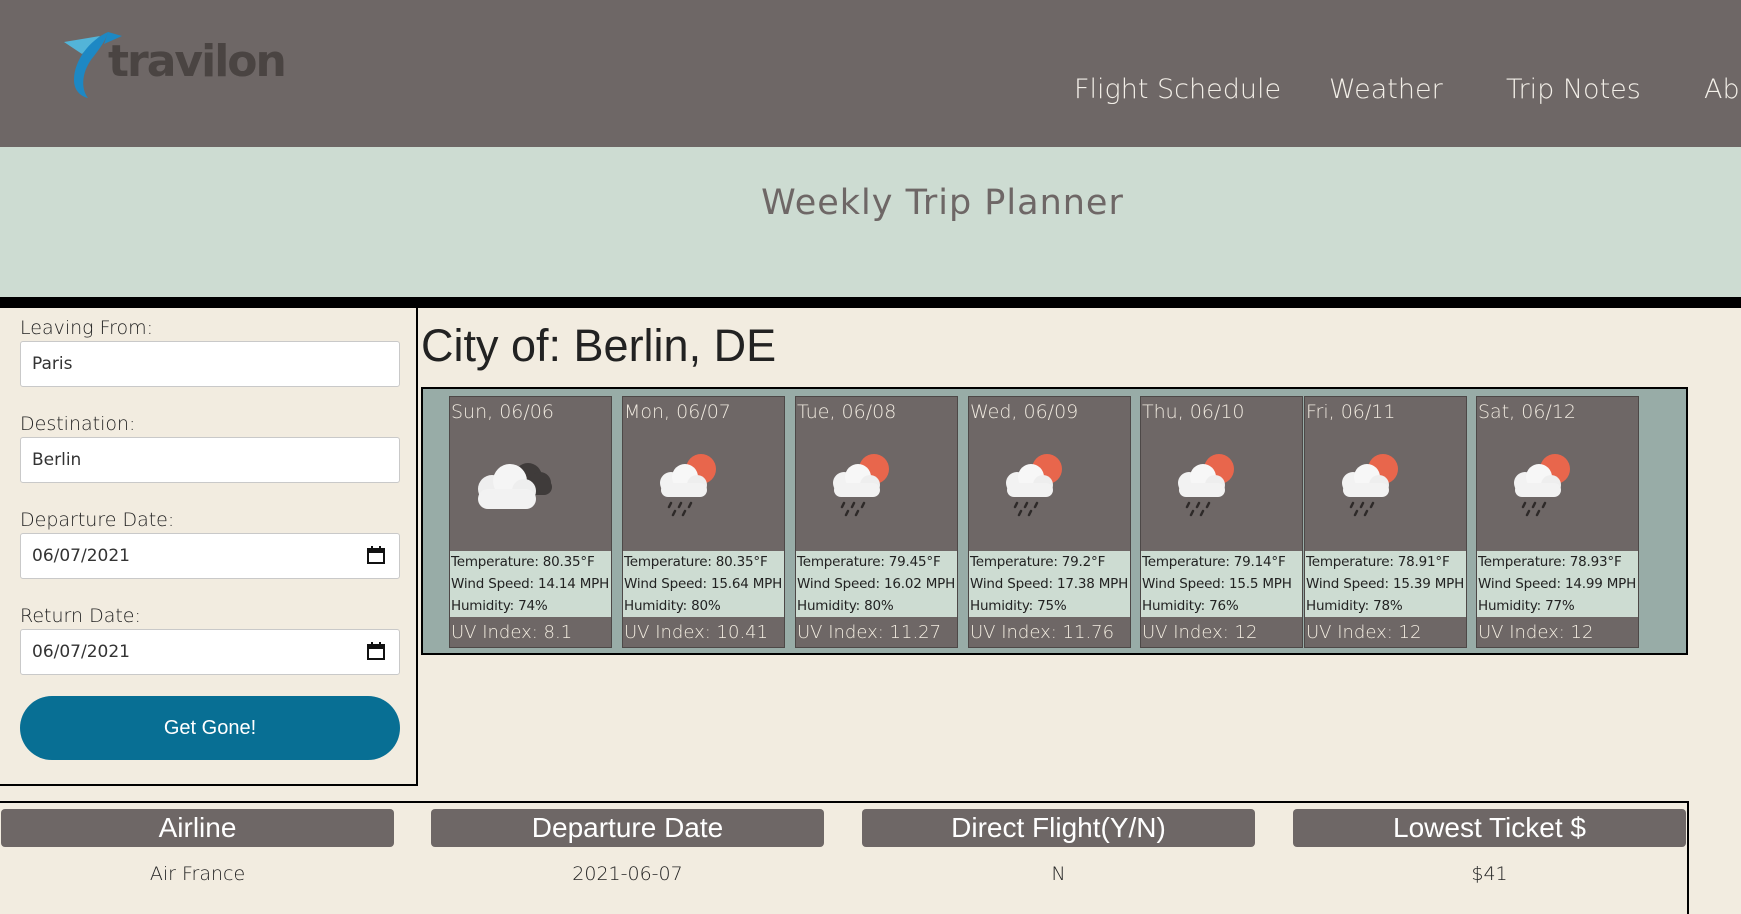  Describe the element at coordinates (1193, 412) in the screenshot. I see `forecast-date: Thu, 06/10` at that location.